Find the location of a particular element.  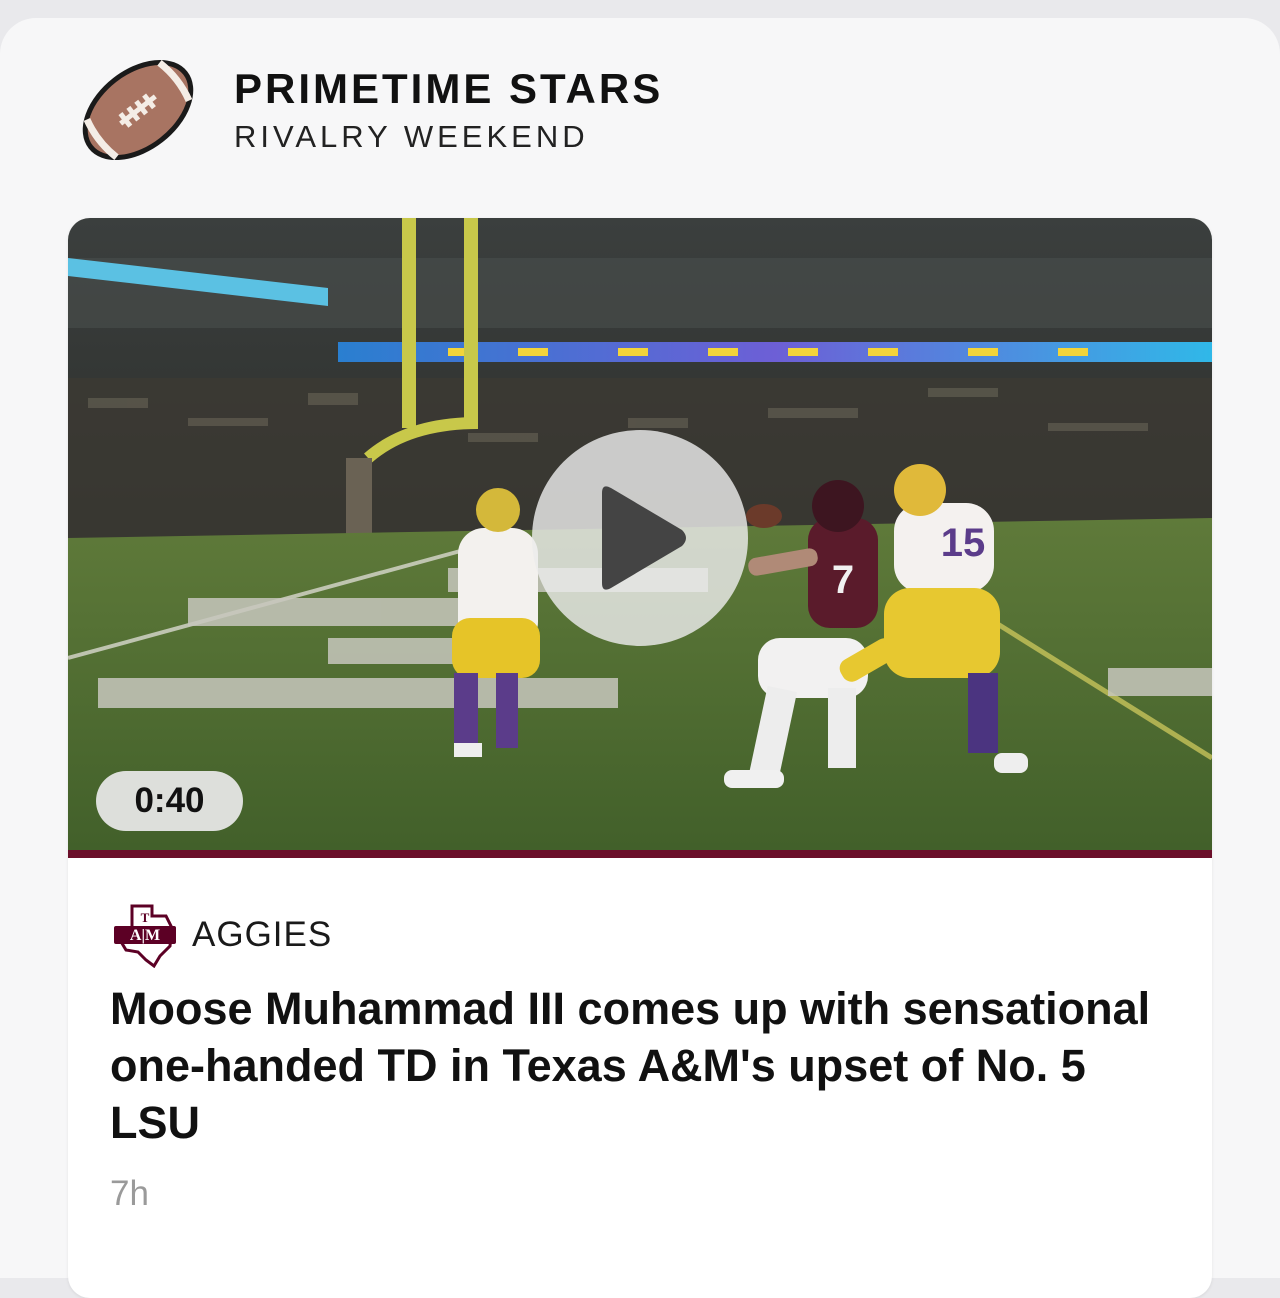

football-icon is located at coordinates (138, 110).